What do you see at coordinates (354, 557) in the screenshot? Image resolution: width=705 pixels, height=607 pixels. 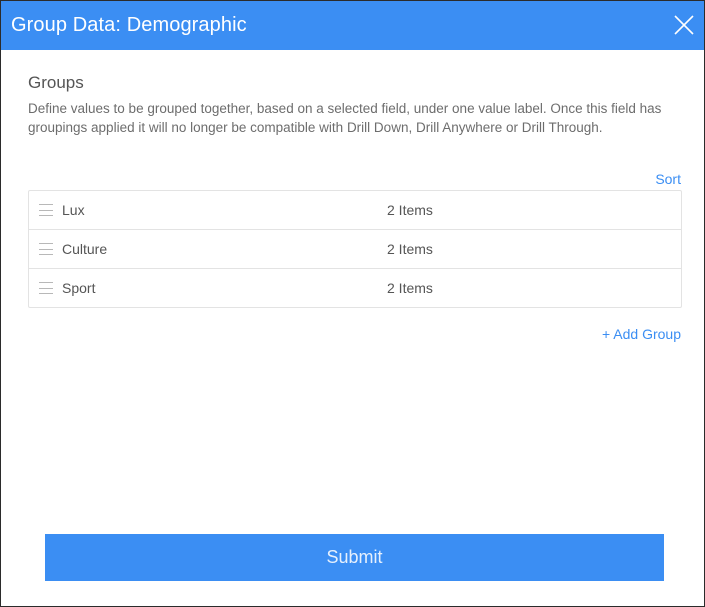 I see `submit-button: Submit` at bounding box center [354, 557].